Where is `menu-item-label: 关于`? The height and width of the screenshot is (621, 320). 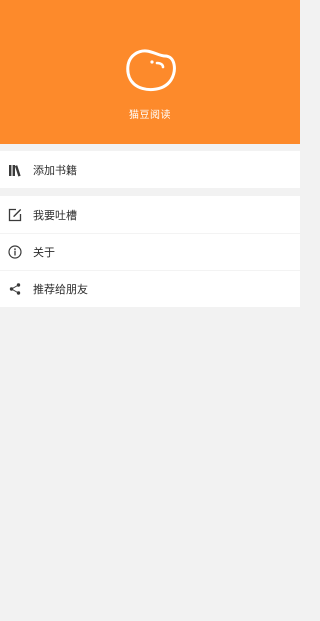 menu-item-label: 关于 is located at coordinates (44, 252).